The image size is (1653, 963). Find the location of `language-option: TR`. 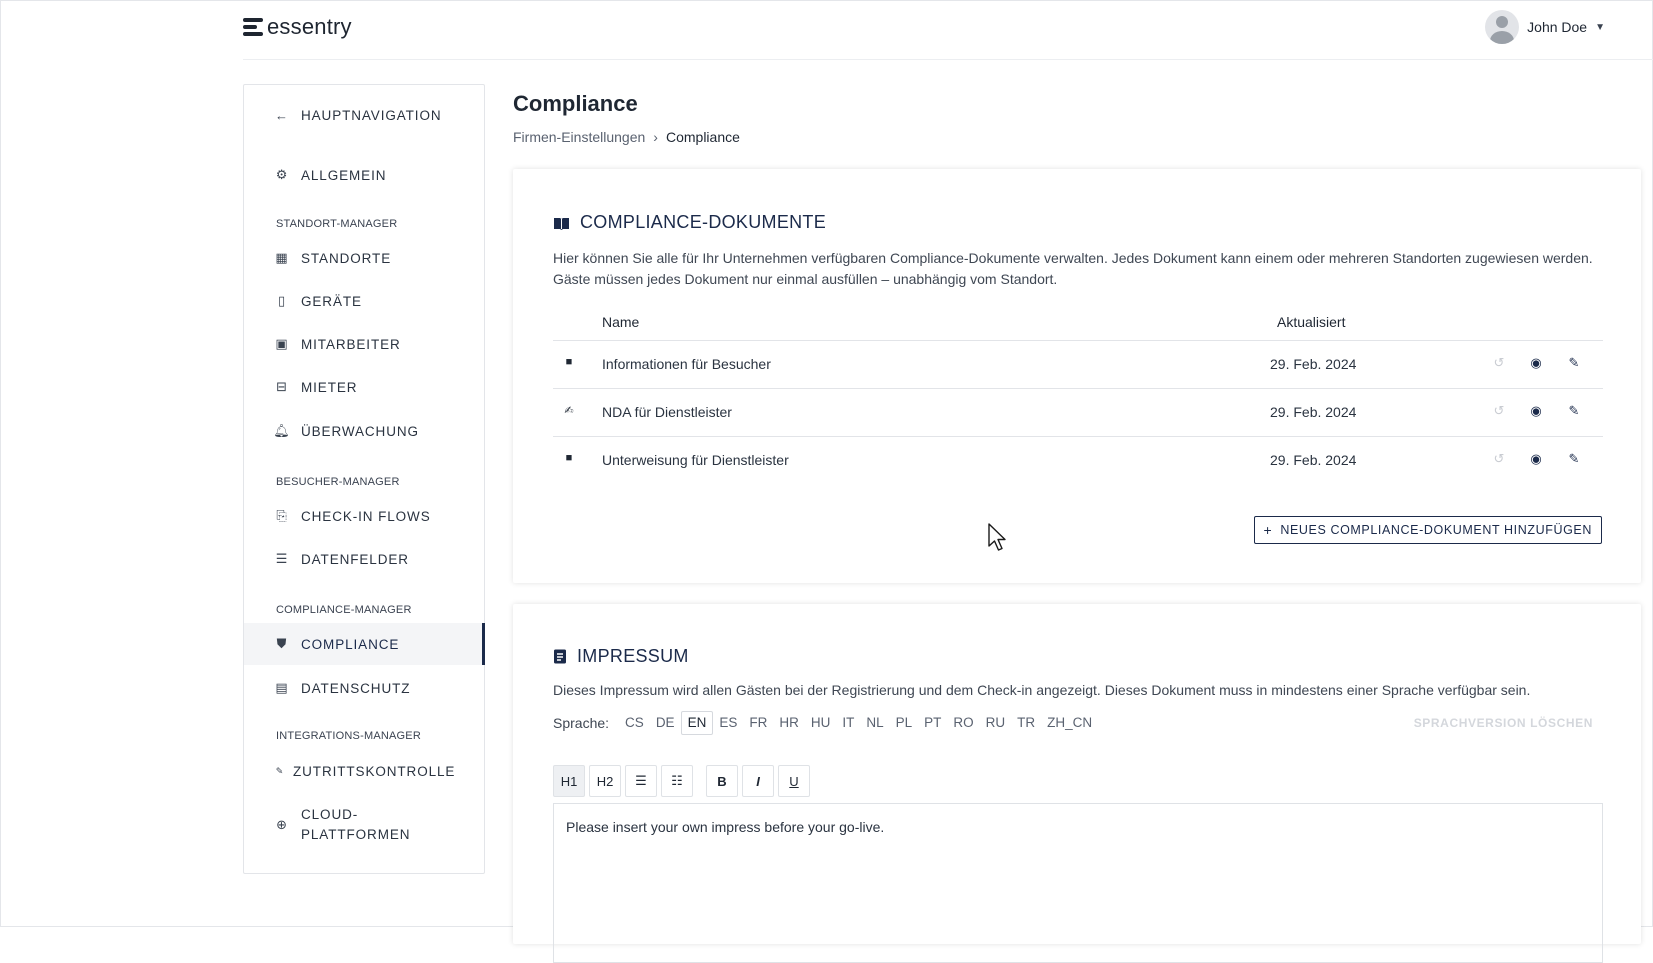

language-option: TR is located at coordinates (1026, 723).